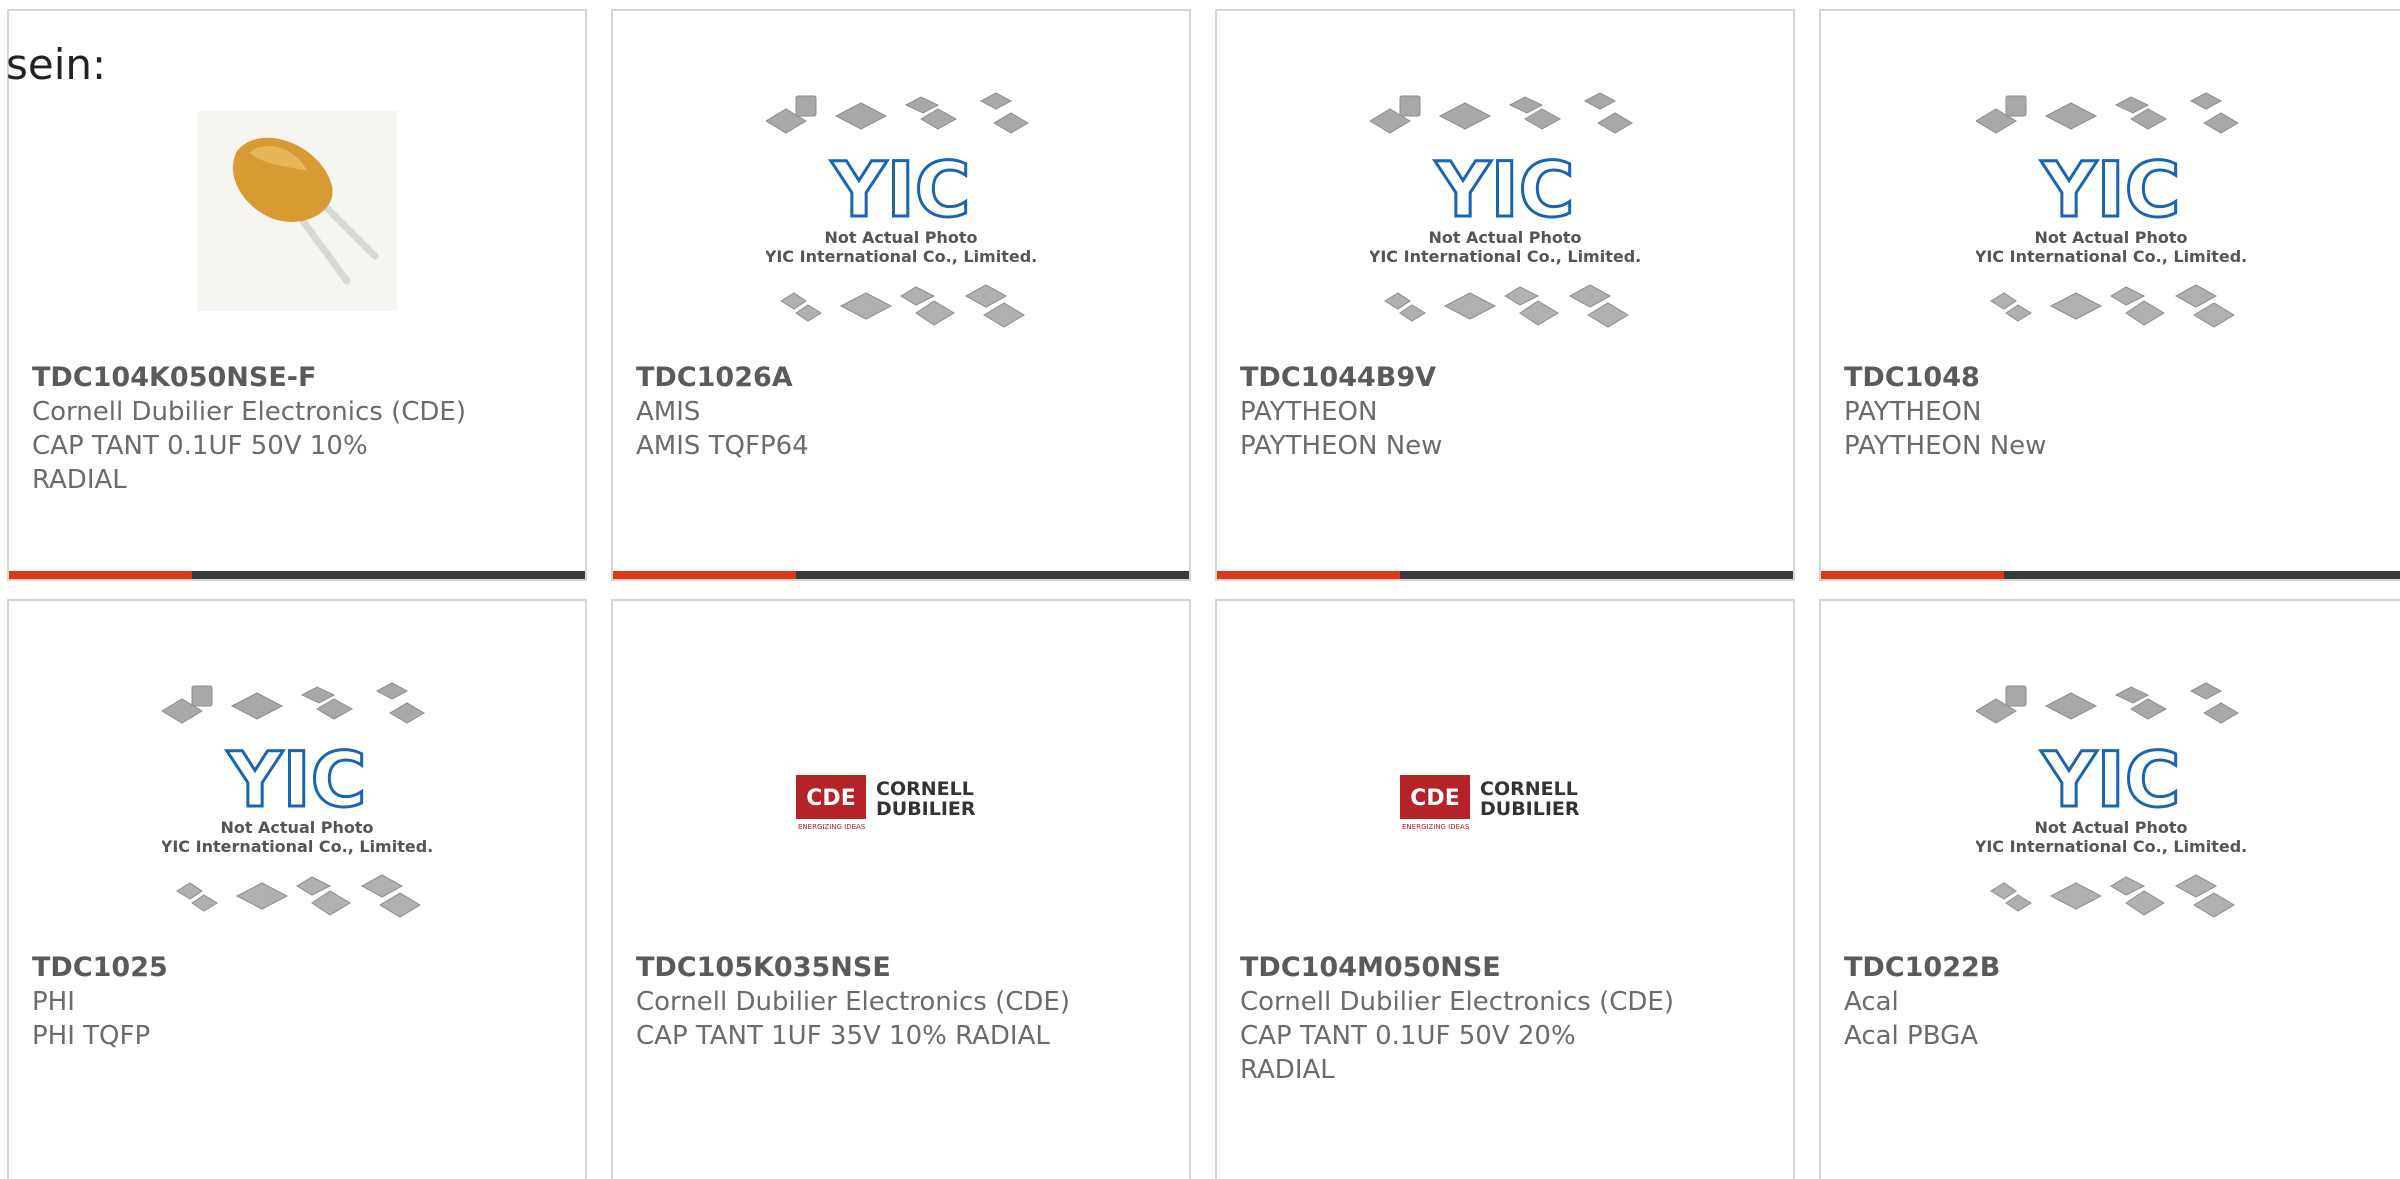  What do you see at coordinates (2112, 968) in the screenshot?
I see `part-number: TDC1022B` at bounding box center [2112, 968].